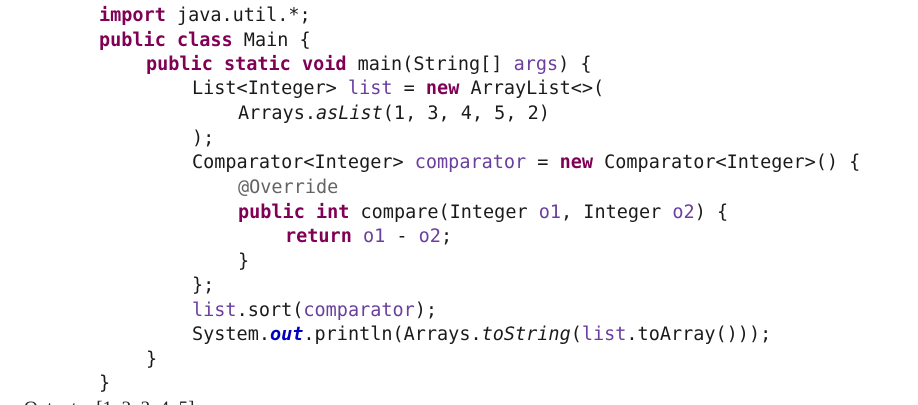 The width and height of the screenshot is (918, 405). I want to click on token-constructor: ArrayList<>(, so click(532, 88).